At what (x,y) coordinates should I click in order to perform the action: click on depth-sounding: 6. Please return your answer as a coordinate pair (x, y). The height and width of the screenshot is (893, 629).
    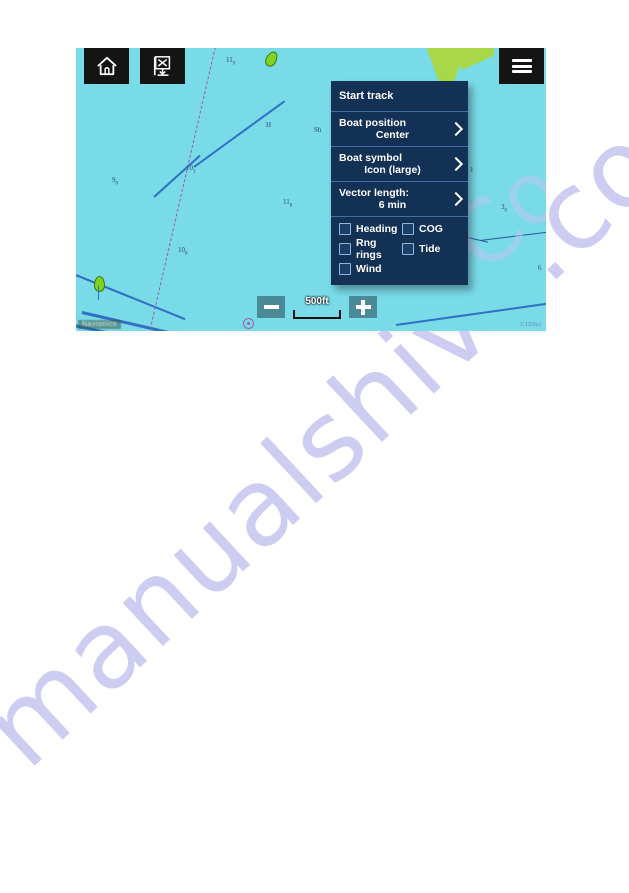
    Looking at the image, I should click on (540, 268).